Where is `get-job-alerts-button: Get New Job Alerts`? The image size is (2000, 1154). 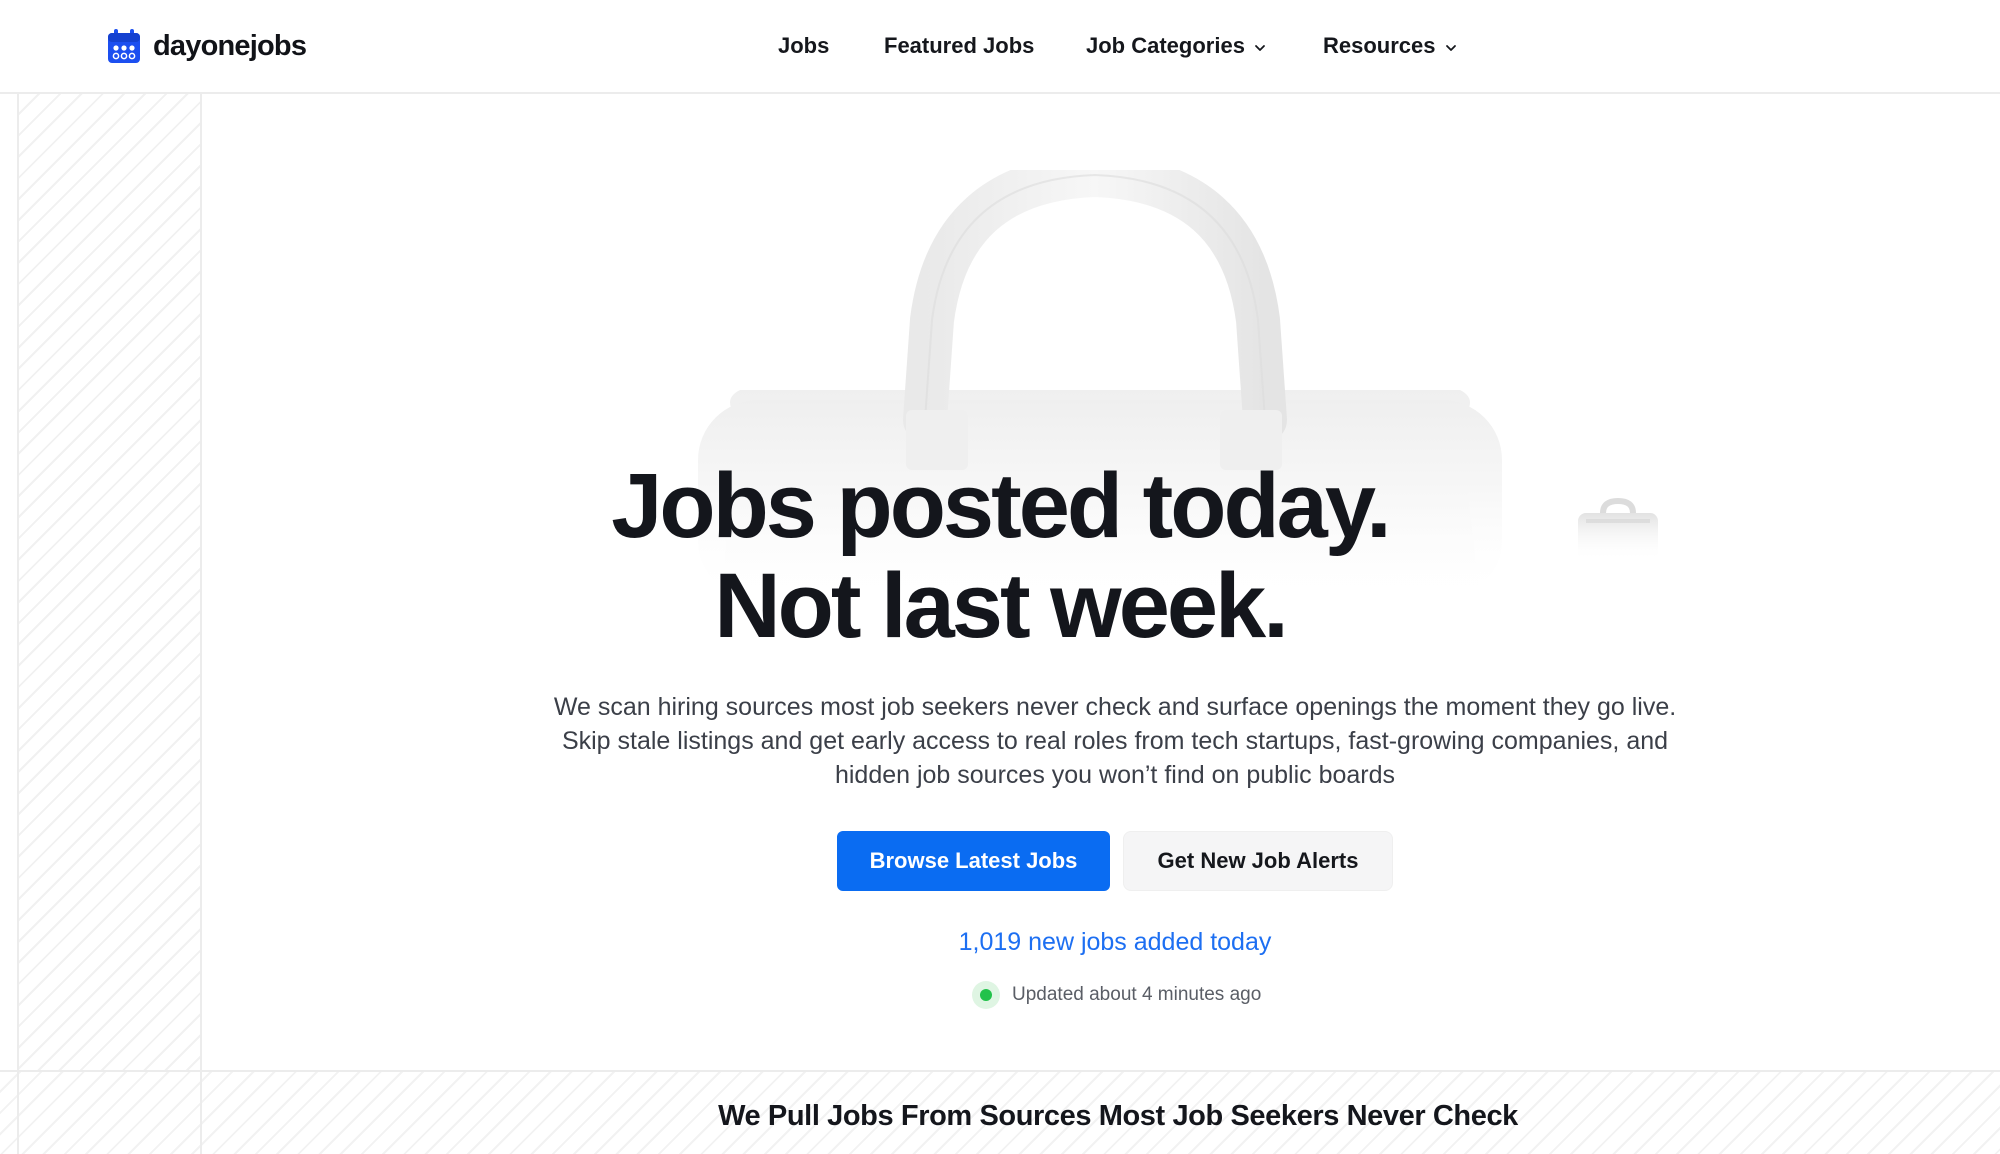 get-job-alerts-button: Get New Job Alerts is located at coordinates (1258, 861).